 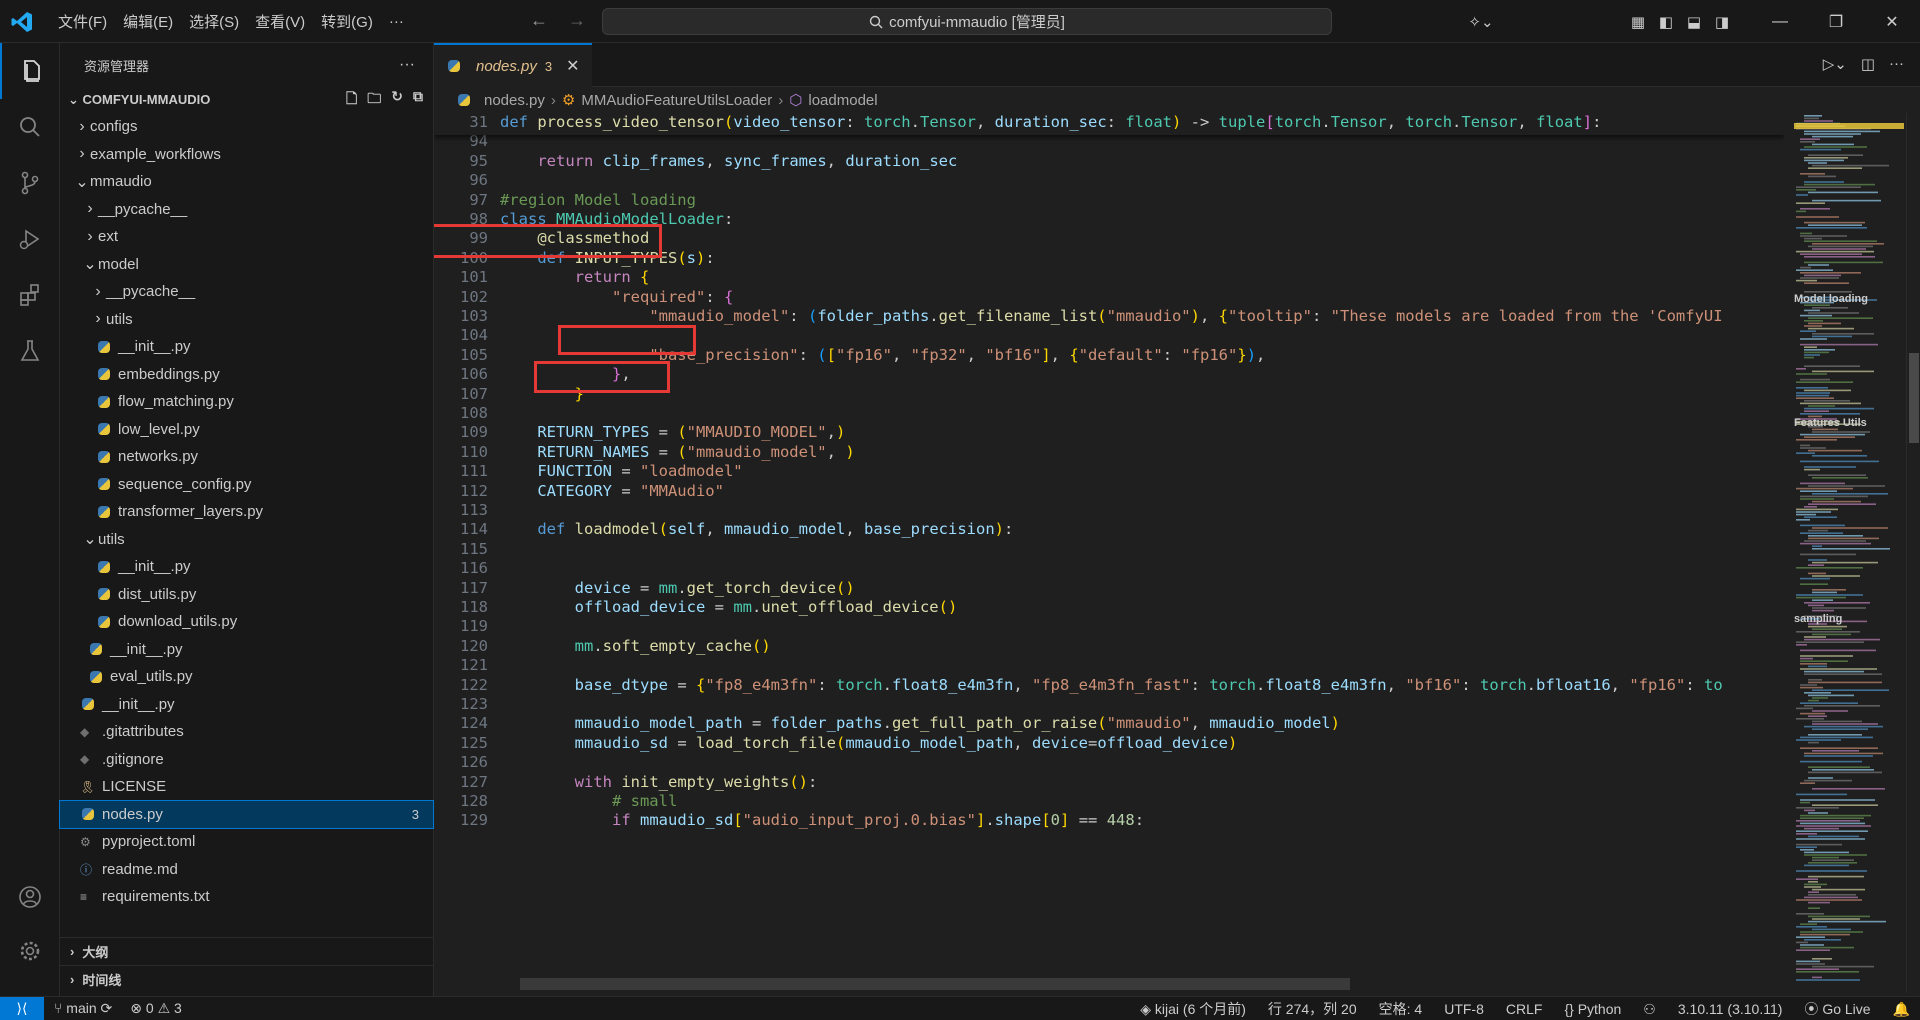 I want to click on extensions-icon, so click(x=30, y=295).